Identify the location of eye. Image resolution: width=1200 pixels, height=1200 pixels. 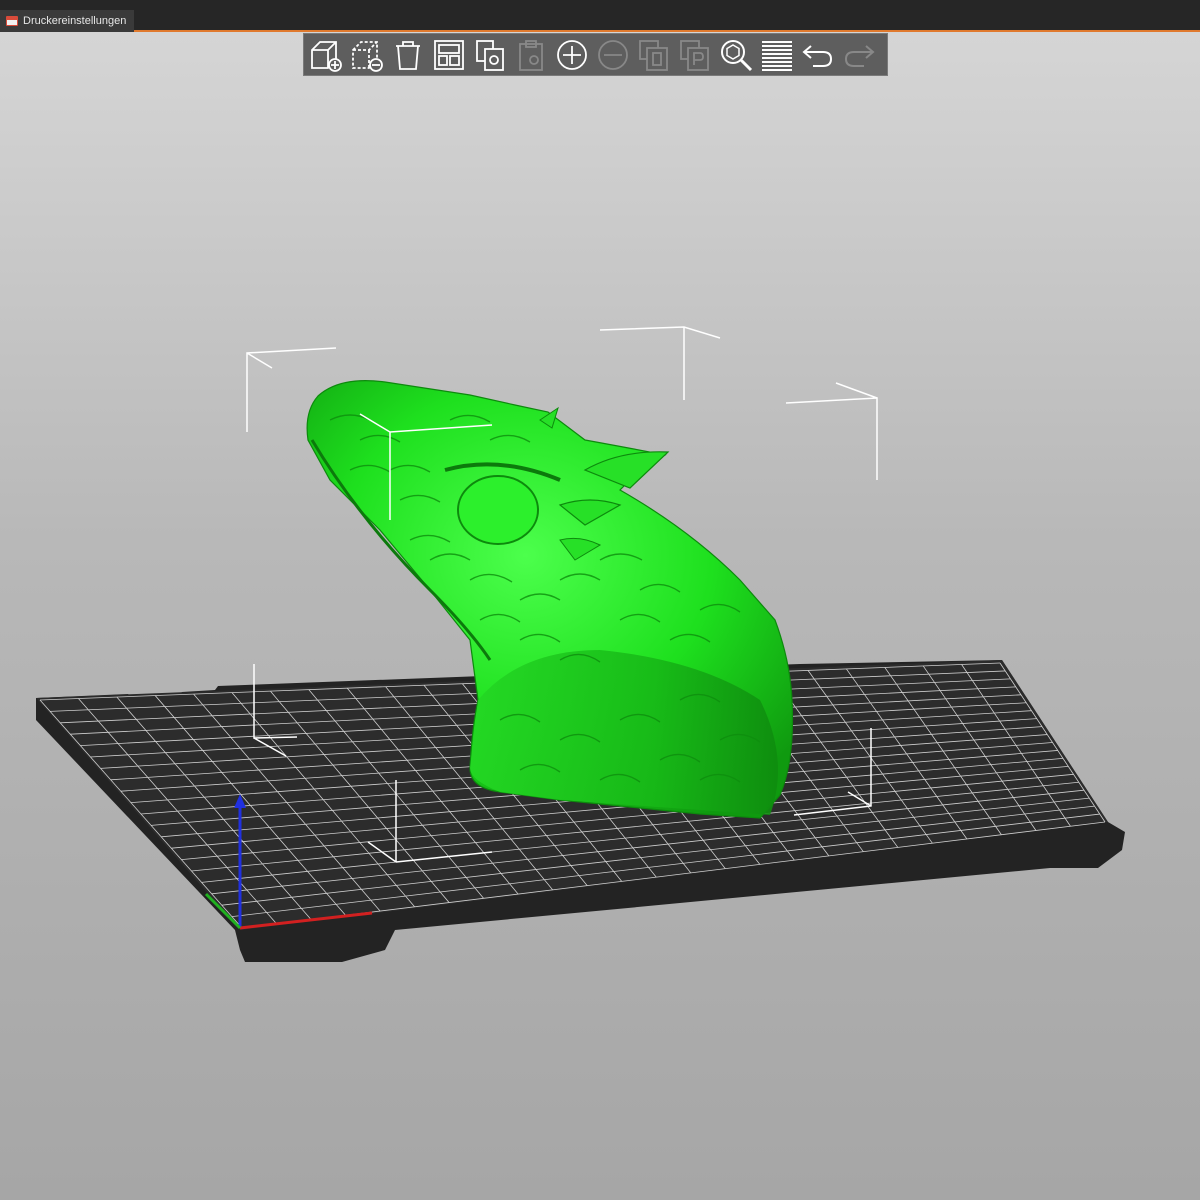
(498, 510).